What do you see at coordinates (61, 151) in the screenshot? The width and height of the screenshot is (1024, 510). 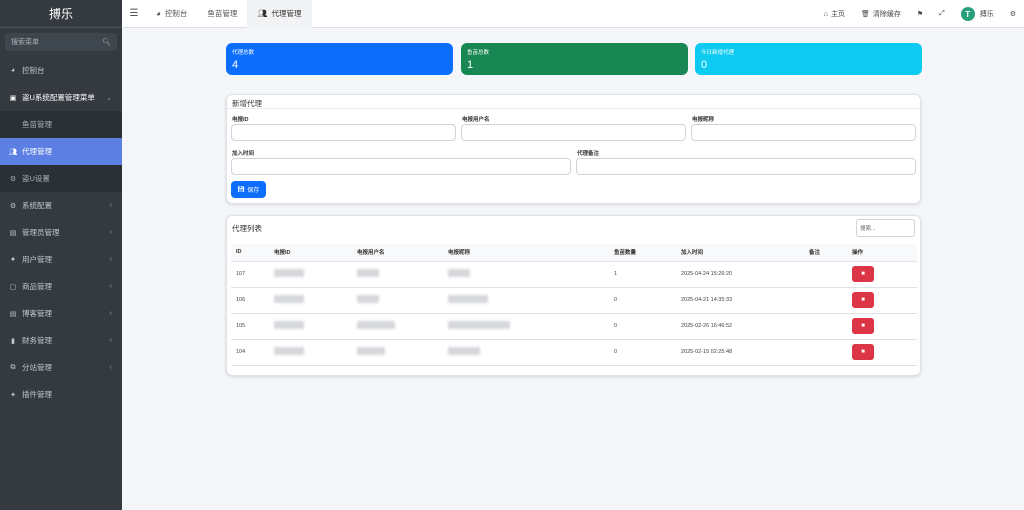 I see `sidebar-item-agents: 👥︎ 代理管理` at bounding box center [61, 151].